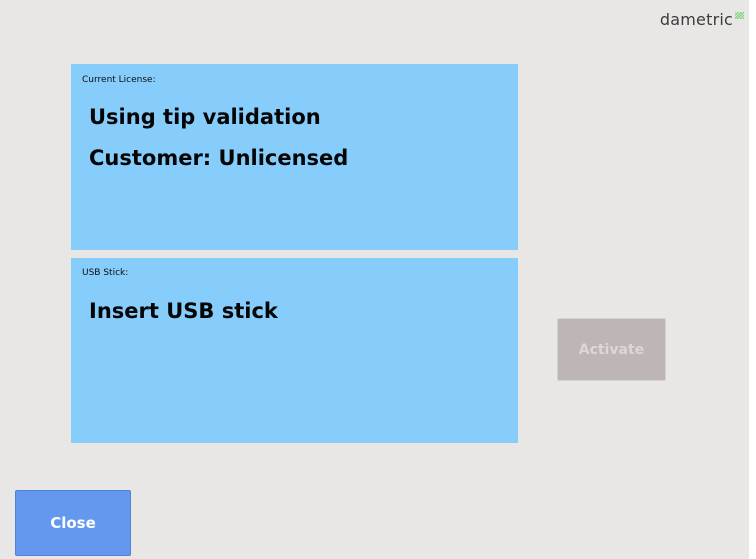  I want to click on dametric-logo: dametric, so click(701, 19).